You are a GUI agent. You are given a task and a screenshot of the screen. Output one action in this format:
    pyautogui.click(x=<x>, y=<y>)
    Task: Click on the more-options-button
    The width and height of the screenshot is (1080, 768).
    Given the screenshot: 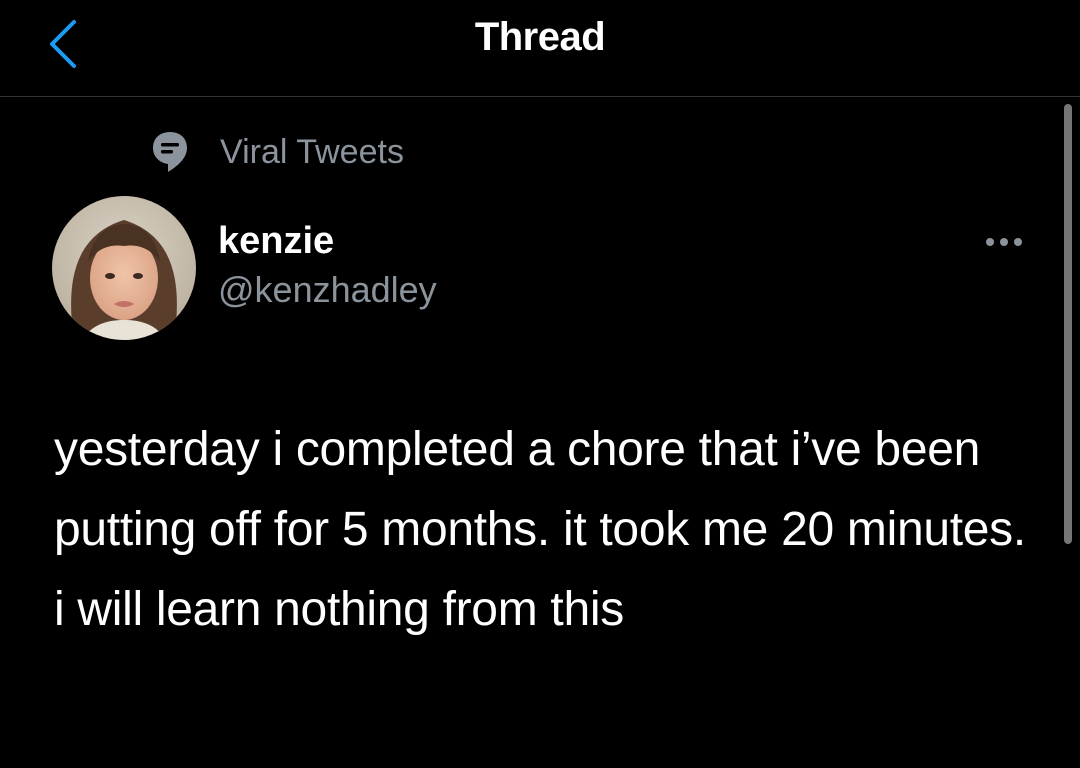 What is the action you would take?
    pyautogui.click(x=1004, y=242)
    